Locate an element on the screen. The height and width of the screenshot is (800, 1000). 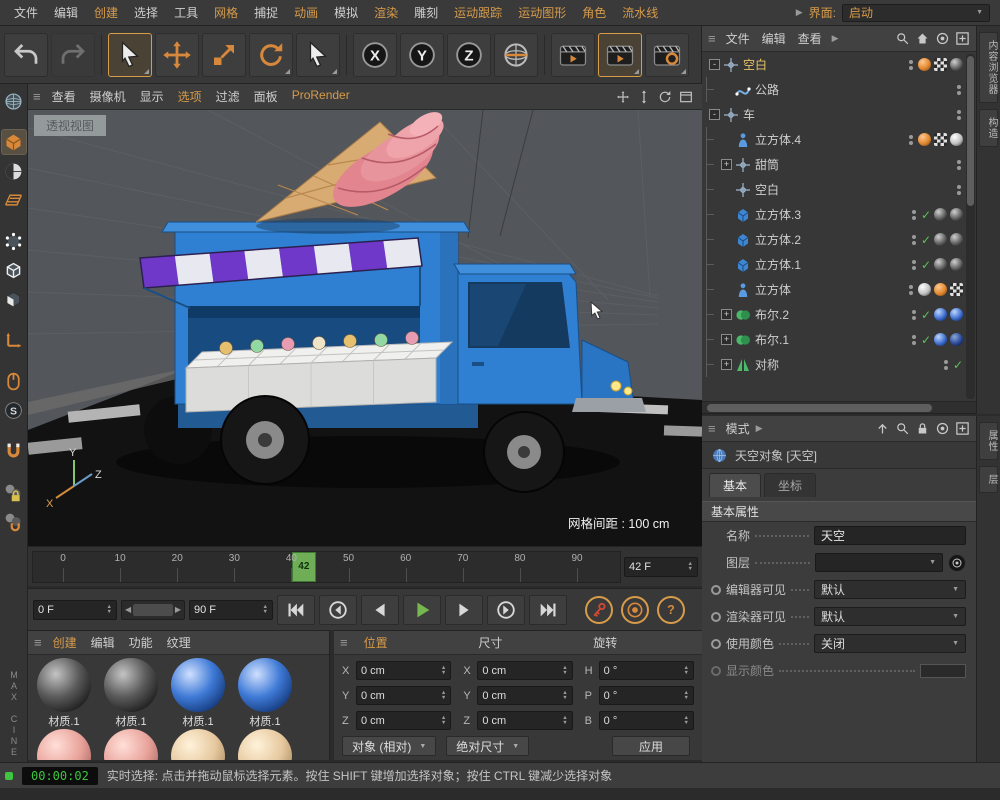
keying-options-button: ? is located at coordinates (671, 609).